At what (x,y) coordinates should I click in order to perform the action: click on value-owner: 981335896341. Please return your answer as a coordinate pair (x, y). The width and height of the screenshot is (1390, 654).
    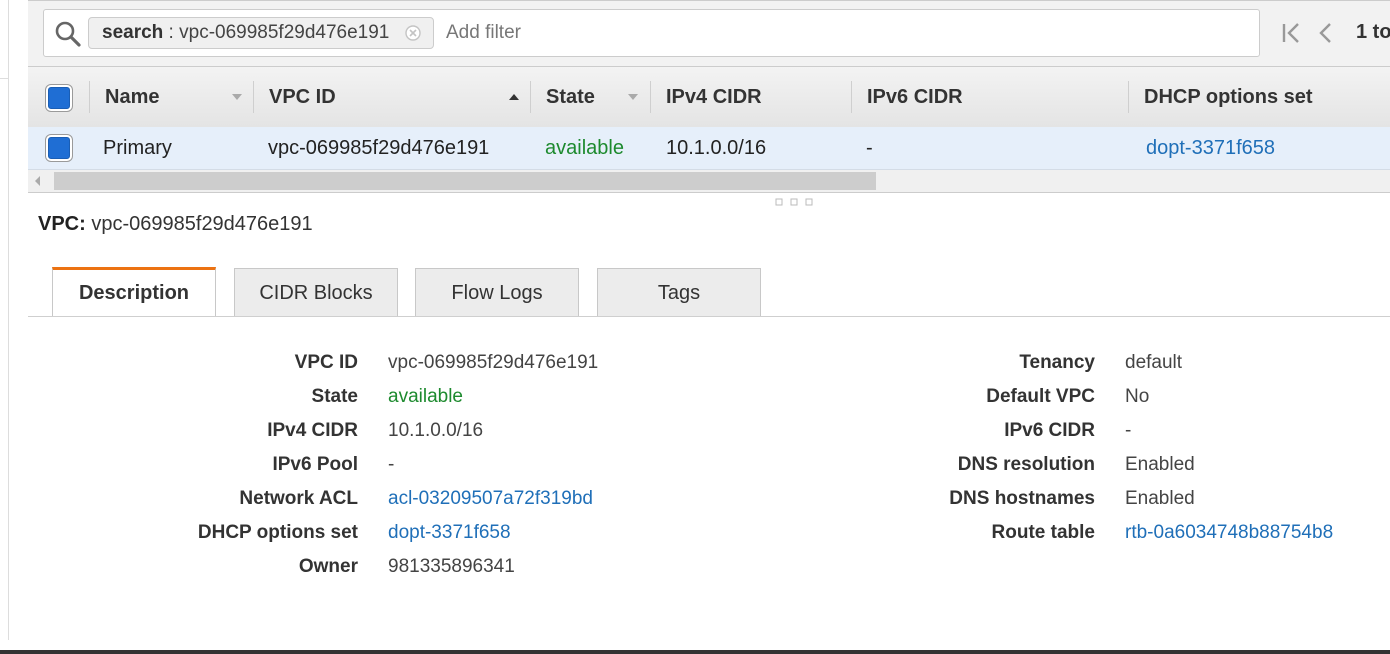
    Looking at the image, I should click on (451, 566).